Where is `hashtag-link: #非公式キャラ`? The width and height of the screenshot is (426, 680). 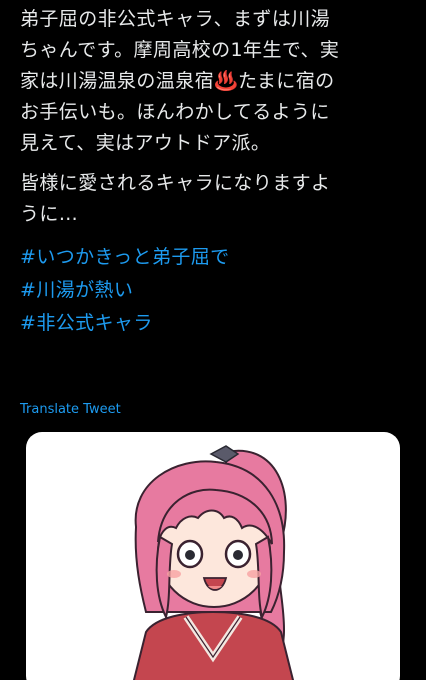
hashtag-link: #非公式キャラ is located at coordinates (220, 323).